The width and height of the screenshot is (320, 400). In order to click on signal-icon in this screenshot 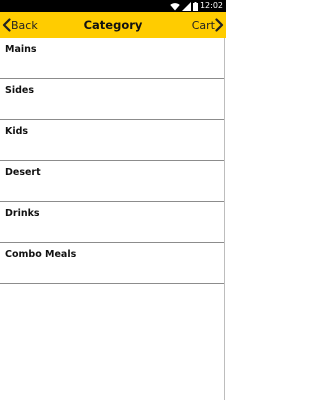, I will do `click(186, 6)`.